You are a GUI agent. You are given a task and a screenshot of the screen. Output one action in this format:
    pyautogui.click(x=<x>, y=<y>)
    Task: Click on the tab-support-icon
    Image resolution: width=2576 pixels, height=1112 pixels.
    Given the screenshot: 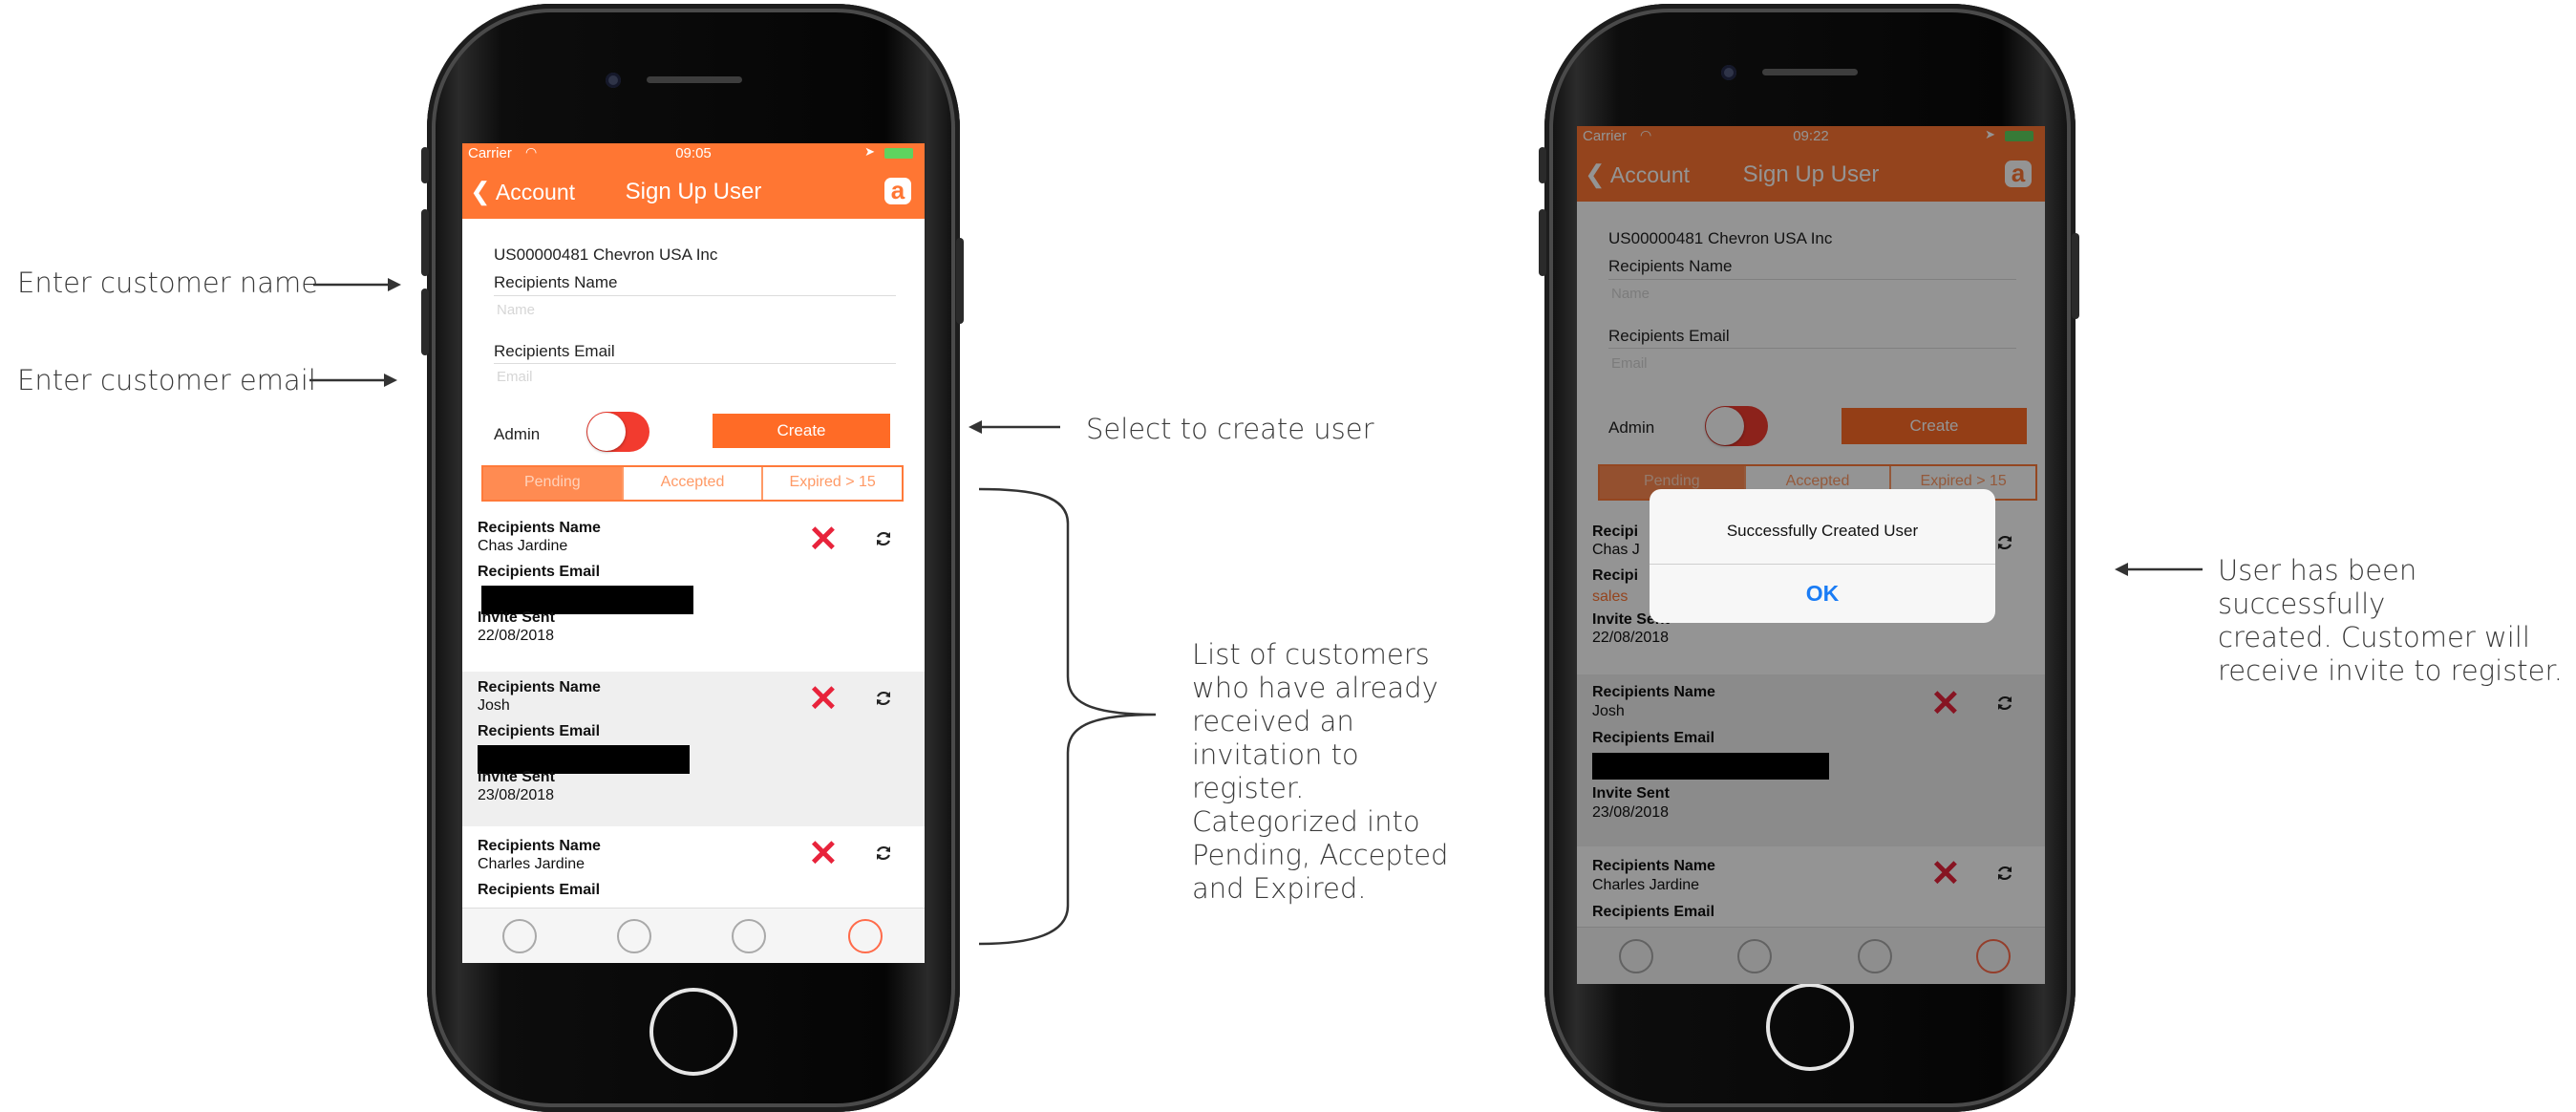 What is the action you would take?
    pyautogui.click(x=749, y=936)
    